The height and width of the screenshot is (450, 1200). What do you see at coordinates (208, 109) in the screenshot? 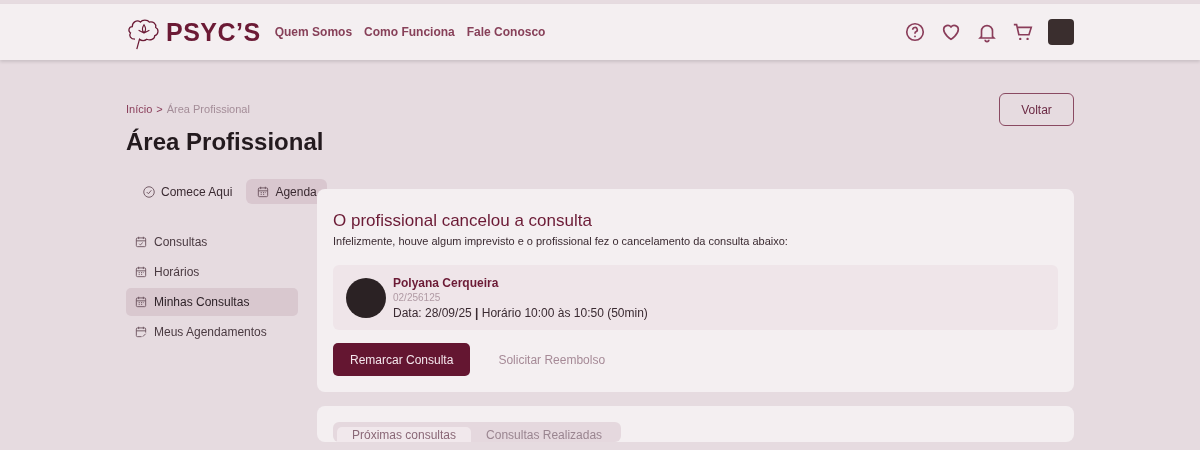
I see `breadcrumb-current: Área Profissional` at bounding box center [208, 109].